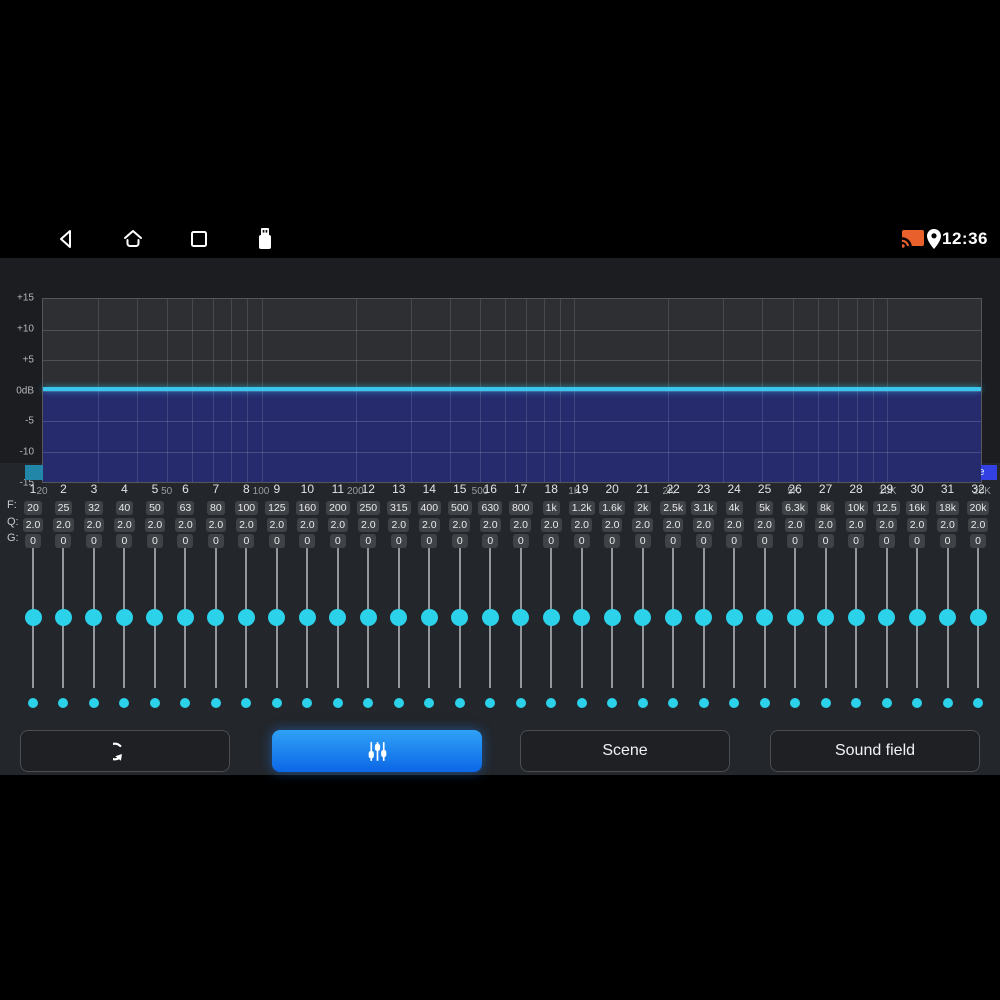 The width and height of the screenshot is (1000, 1000). I want to click on eq-curve-fill, so click(512, 436).